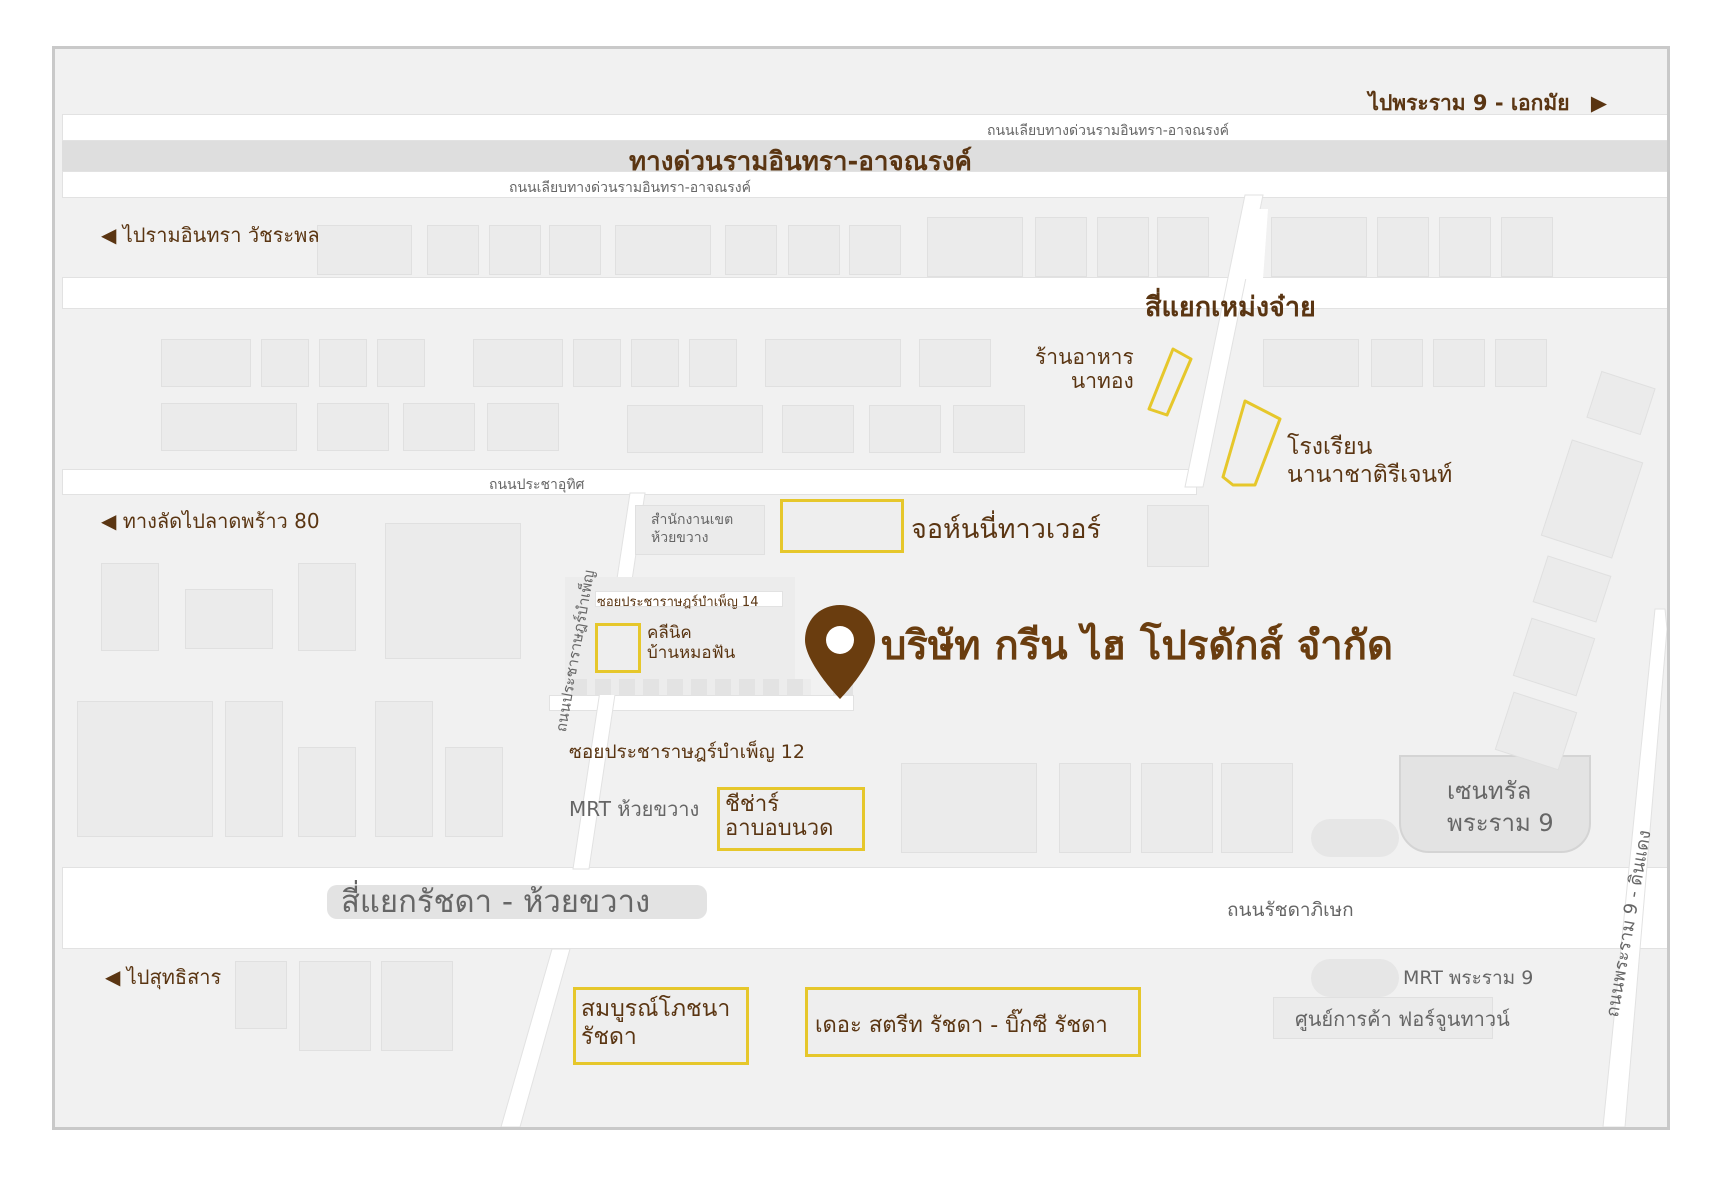  What do you see at coordinates (221, 235) in the screenshot?
I see `direction-ramintra-label: ไปรามอินทรา วัชระพล` at bounding box center [221, 235].